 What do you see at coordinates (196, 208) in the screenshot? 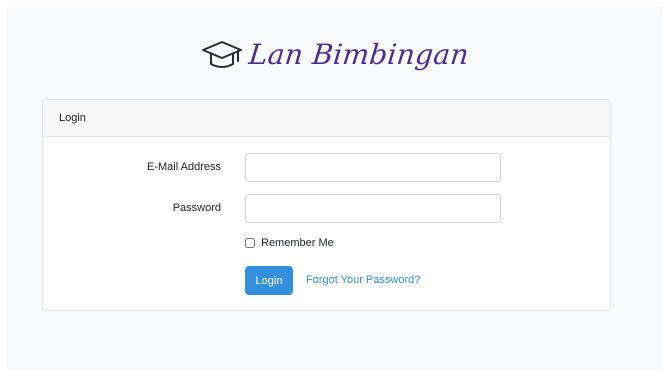
I see `password-label: Password` at bounding box center [196, 208].